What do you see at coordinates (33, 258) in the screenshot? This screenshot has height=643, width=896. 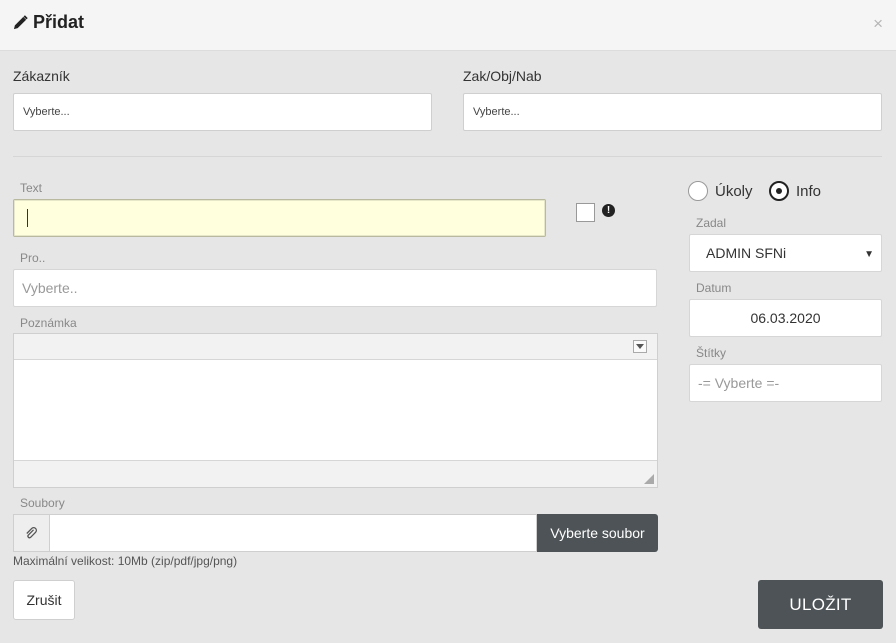 I see `for-label: Pro..` at bounding box center [33, 258].